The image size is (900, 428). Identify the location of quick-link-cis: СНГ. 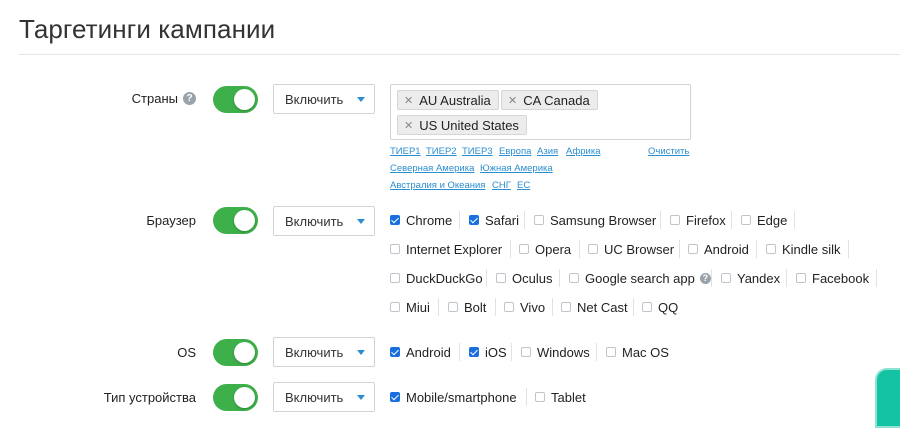
(501, 185).